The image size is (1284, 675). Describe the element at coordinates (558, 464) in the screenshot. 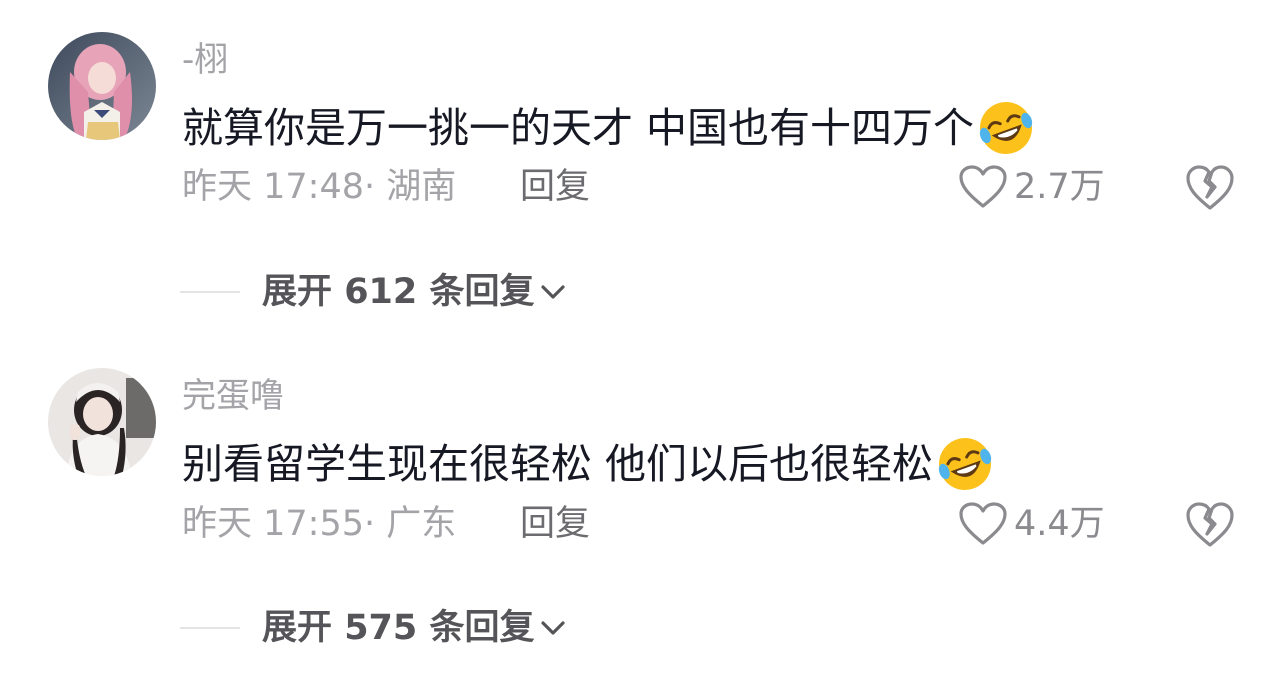

I see `comment-text-content: 别看留学生现在很轻松 他们以后也很轻松` at that location.